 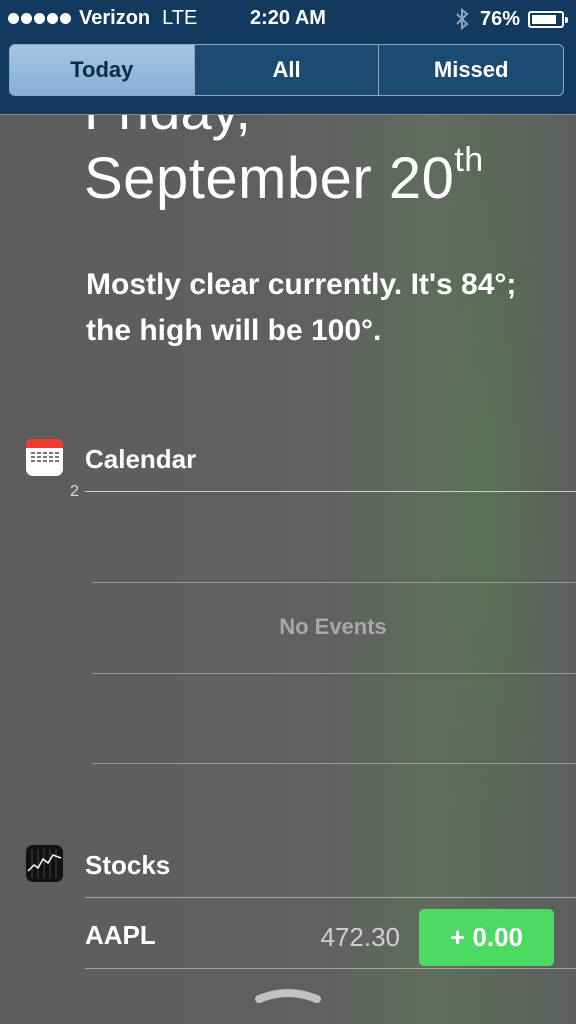 I want to click on tab-today: Today, so click(x=102, y=70).